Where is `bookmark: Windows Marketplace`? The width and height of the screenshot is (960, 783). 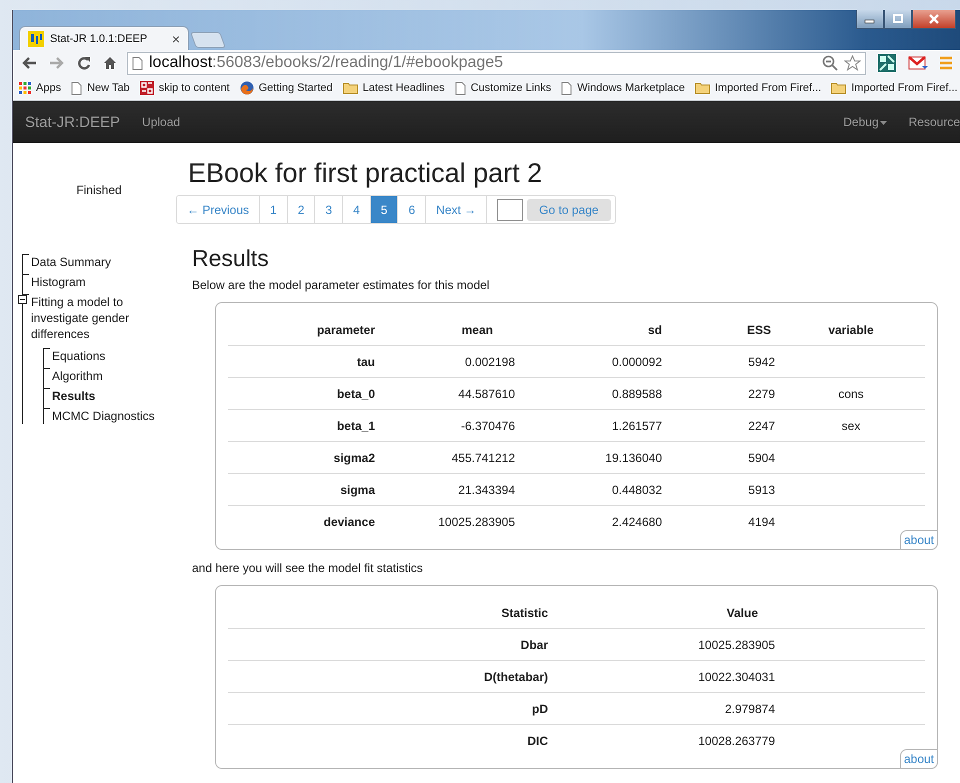
bookmark: Windows Marketplace is located at coordinates (623, 88).